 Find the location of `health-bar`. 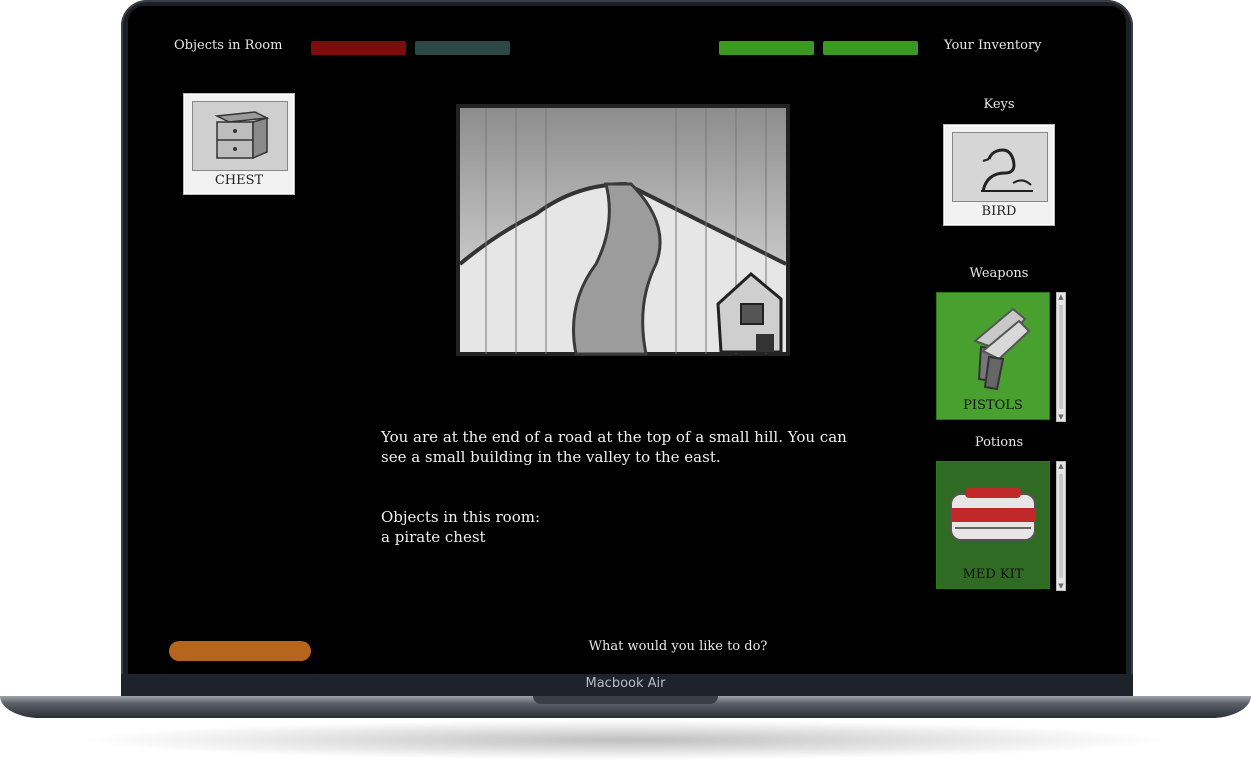

health-bar is located at coordinates (358, 48).